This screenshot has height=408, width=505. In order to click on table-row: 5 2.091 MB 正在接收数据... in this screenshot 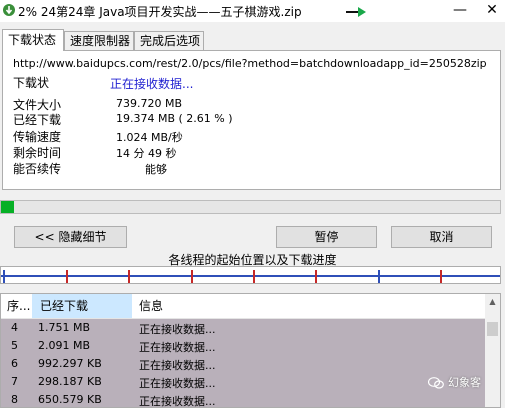, I will do `click(243, 346)`.